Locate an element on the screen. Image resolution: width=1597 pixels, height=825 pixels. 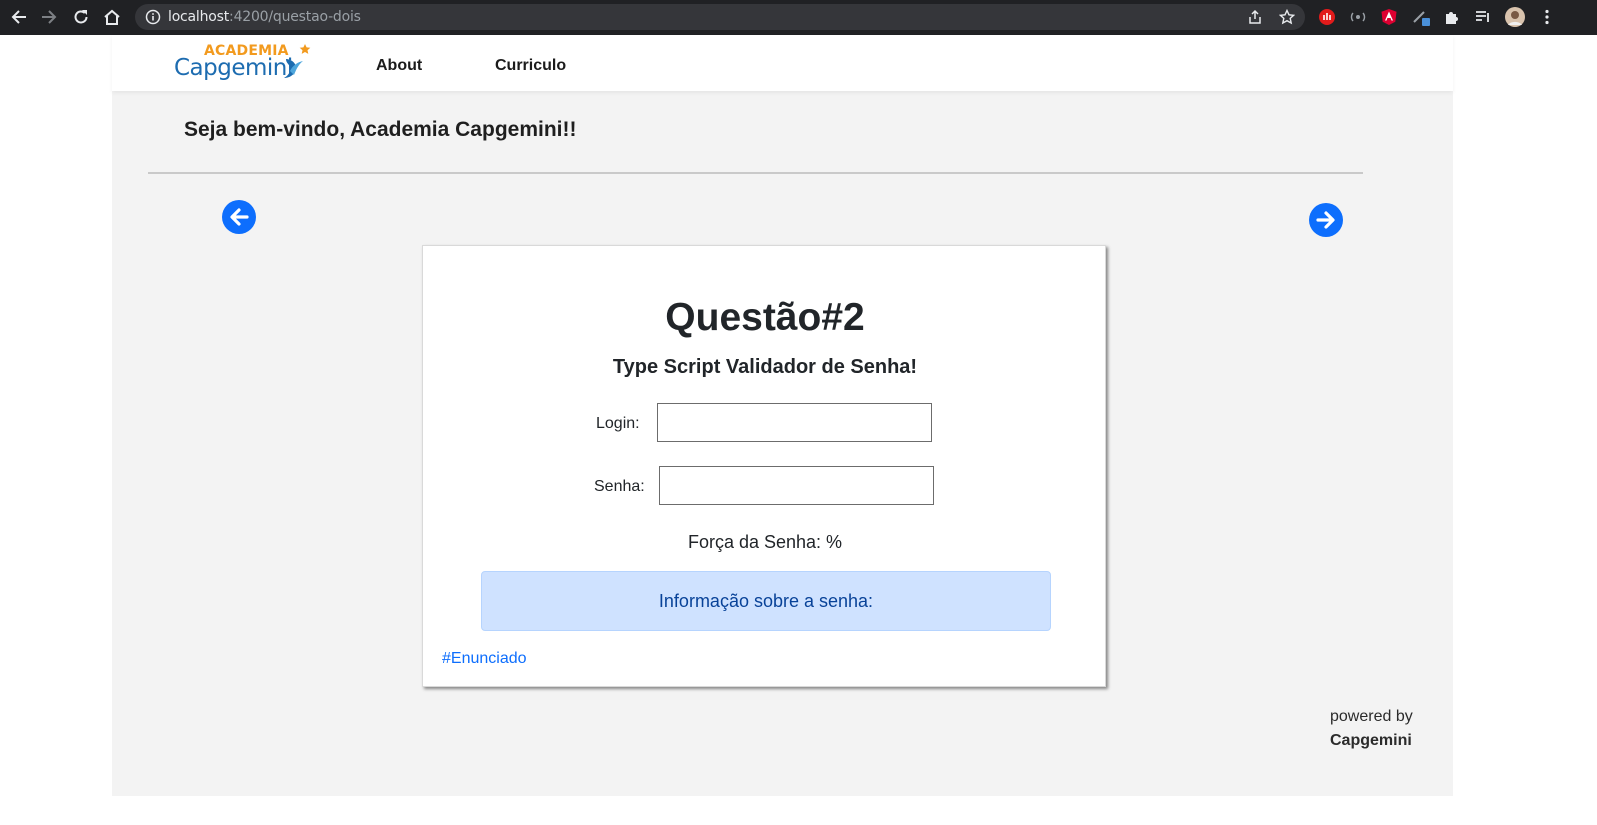
address-bar: localhost:4200/questao-dois is located at coordinates (720, 17).